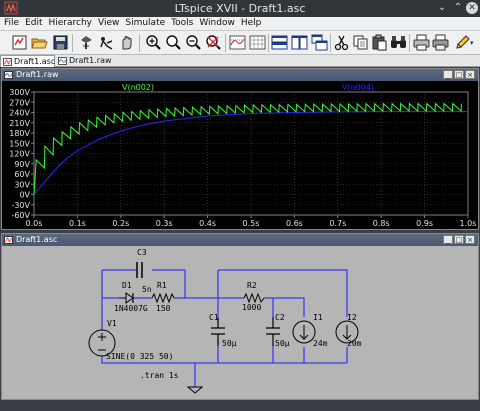 This screenshot has width=480, height=411. Describe the element at coordinates (27, 61) in the screenshot. I see `tab-draft1-asc: Draft1.asc` at that location.